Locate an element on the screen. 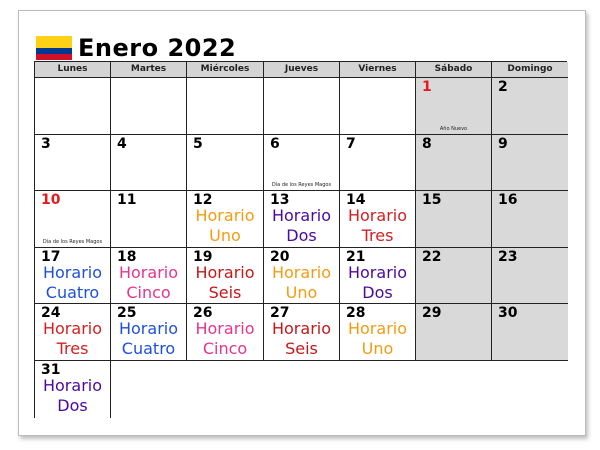 The width and height of the screenshot is (600, 450). day-cell: 7 is located at coordinates (378, 163).